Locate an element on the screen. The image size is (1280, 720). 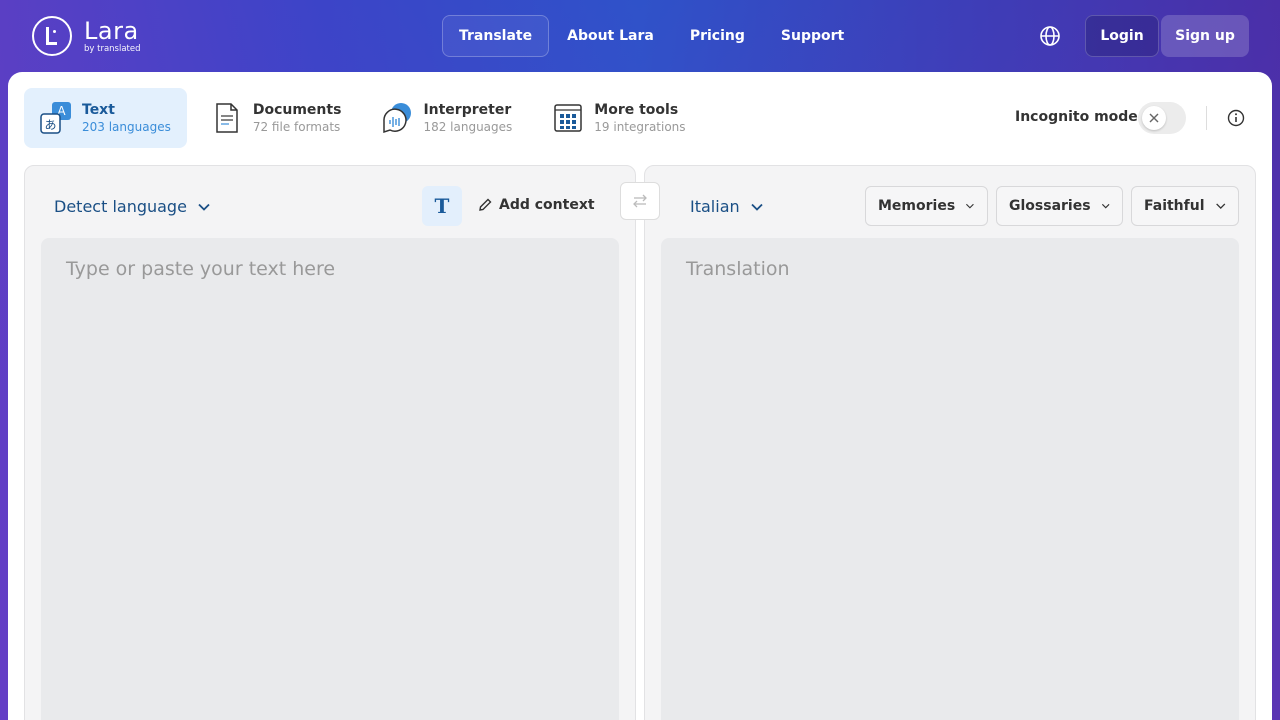
main-nav: Translate About Lara Pricing Support is located at coordinates (652, 36).